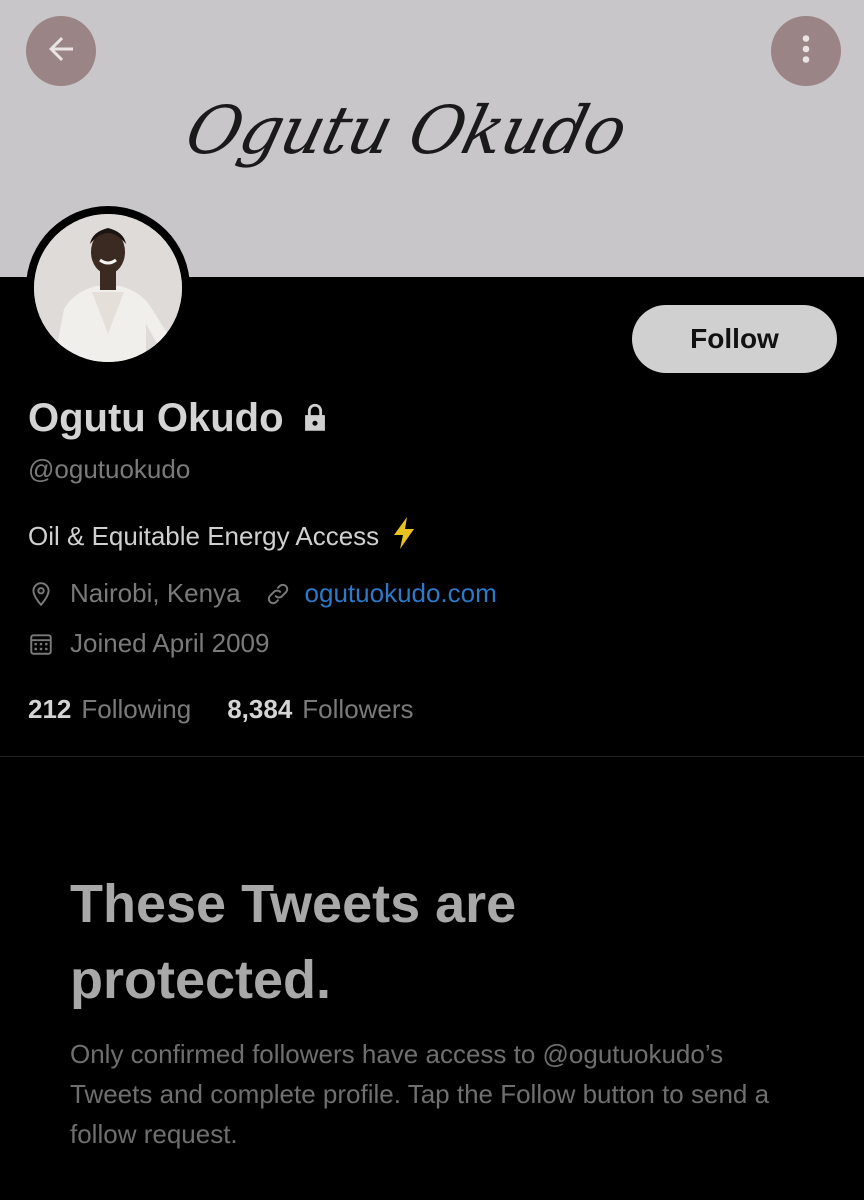  I want to click on bio-text: Oil & Equitable Energy Access, so click(204, 536).